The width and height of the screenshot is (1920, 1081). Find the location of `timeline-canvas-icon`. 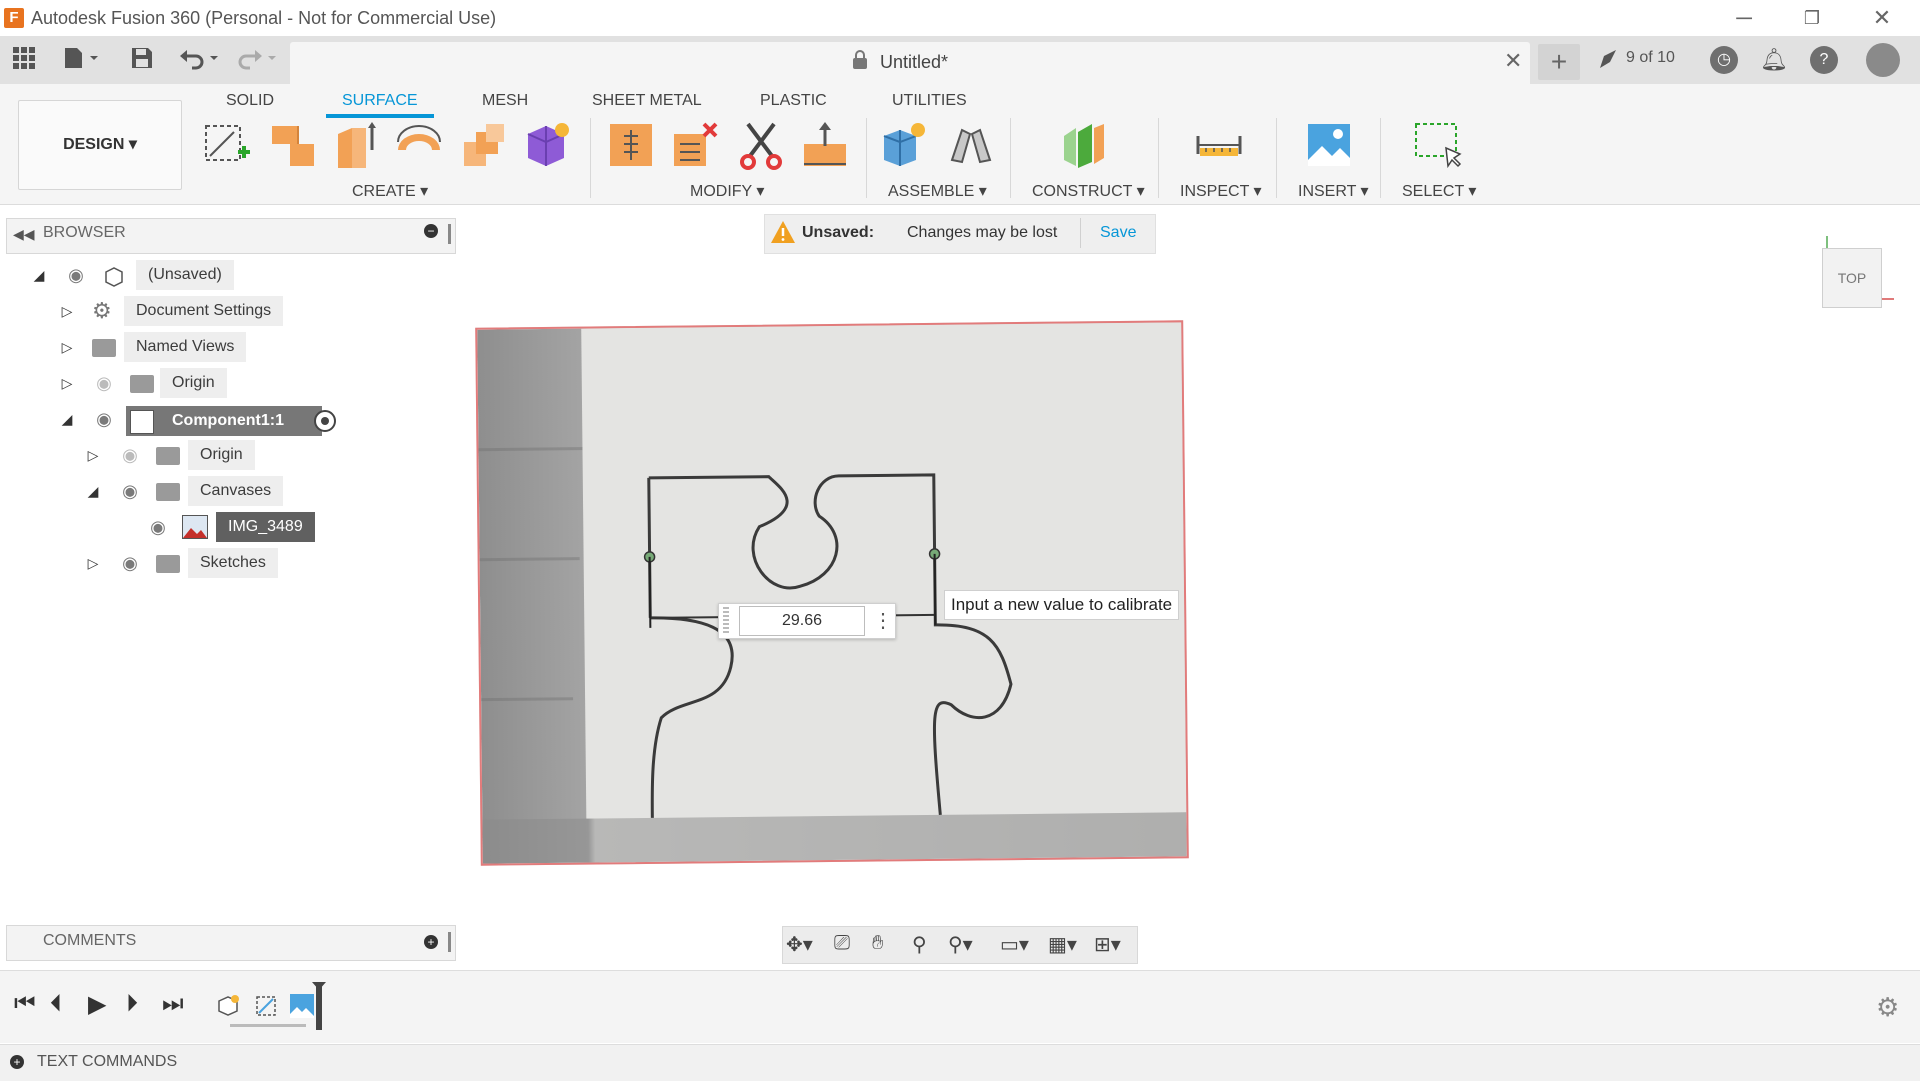

timeline-canvas-icon is located at coordinates (302, 1006).